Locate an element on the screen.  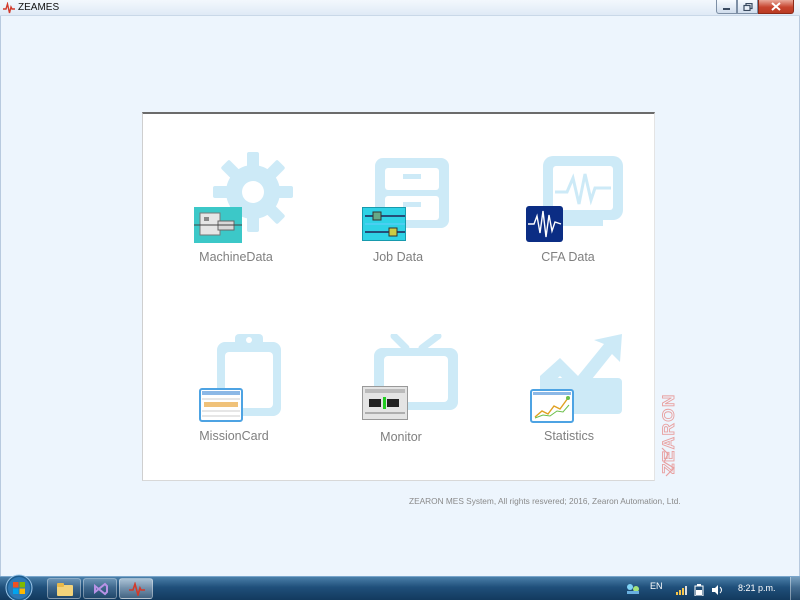
minimize-icon is located at coordinates (726, 8).